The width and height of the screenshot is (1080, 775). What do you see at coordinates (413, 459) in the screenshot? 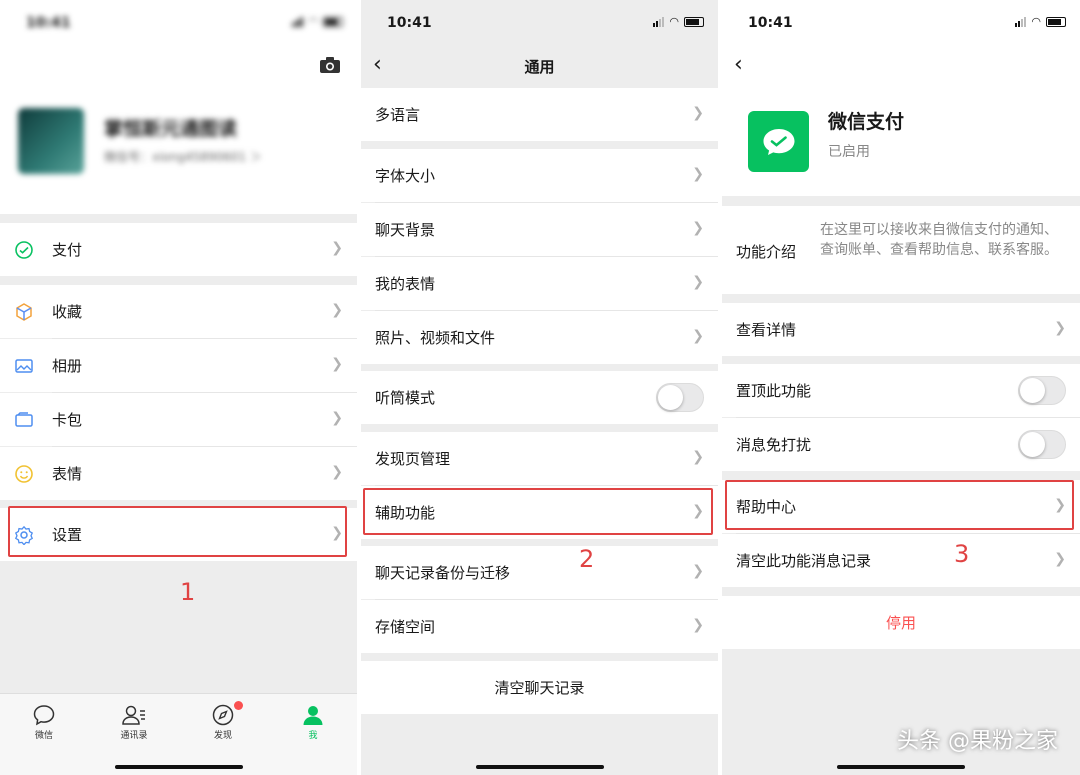
I see `setting-label: 发现页管理` at bounding box center [413, 459].